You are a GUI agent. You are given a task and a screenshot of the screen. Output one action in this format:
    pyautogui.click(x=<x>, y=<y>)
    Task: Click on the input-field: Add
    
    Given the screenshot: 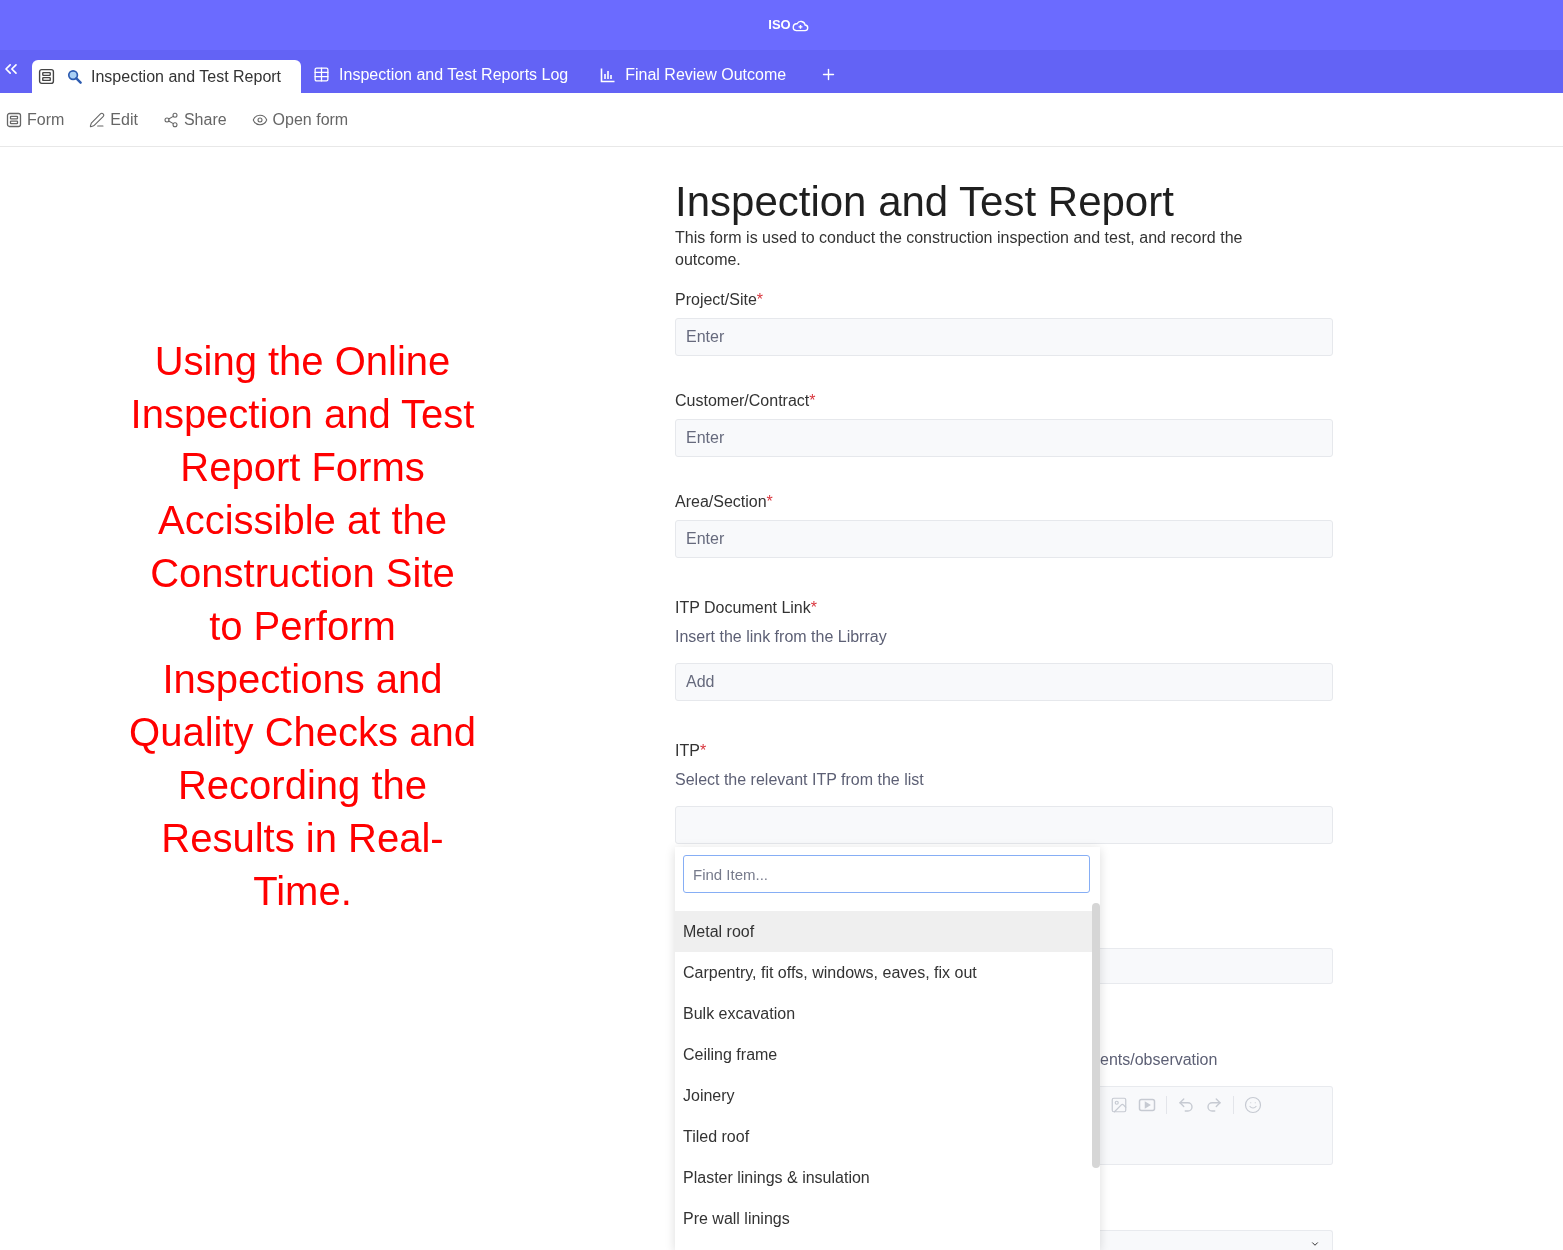 What is the action you would take?
    pyautogui.click(x=1004, y=682)
    